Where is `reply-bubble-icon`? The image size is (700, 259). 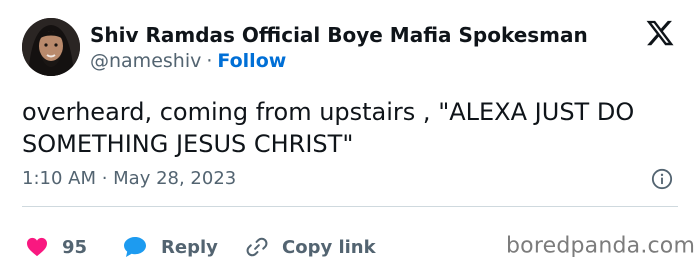 reply-bubble-icon is located at coordinates (135, 247).